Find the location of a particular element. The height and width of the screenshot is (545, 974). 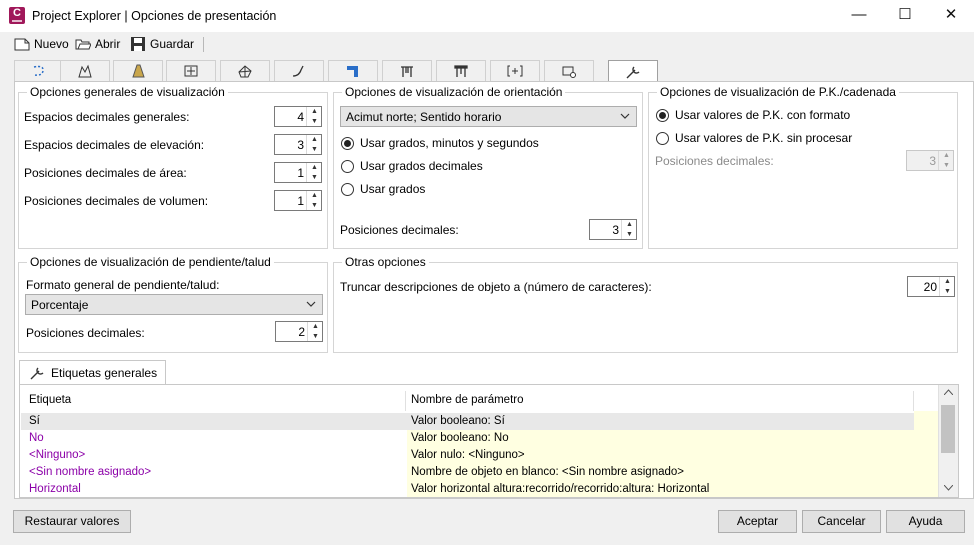

truncate-spinner: 20 ▲ ▼ is located at coordinates (931, 286).